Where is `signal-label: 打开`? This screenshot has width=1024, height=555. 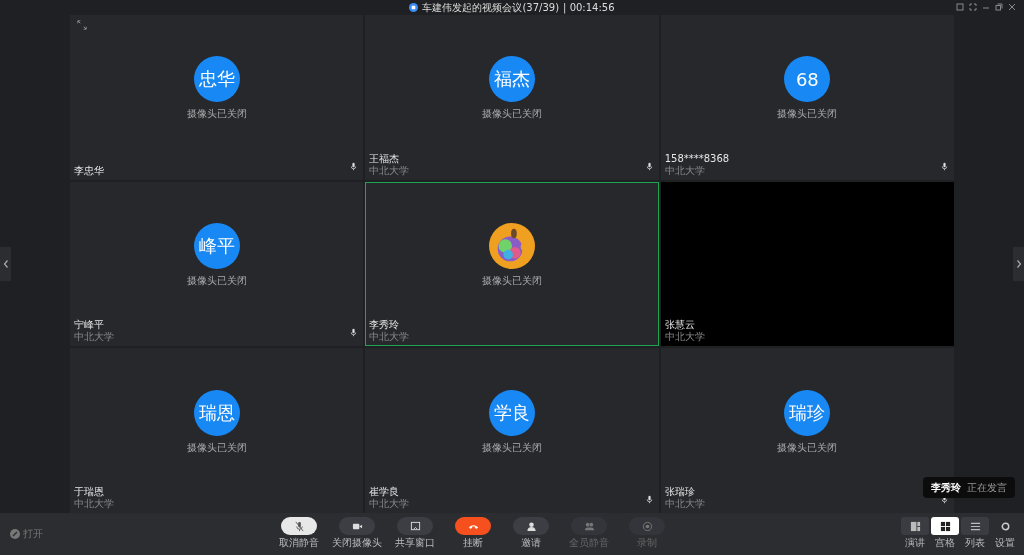
signal-label: 打开 is located at coordinates (33, 534).